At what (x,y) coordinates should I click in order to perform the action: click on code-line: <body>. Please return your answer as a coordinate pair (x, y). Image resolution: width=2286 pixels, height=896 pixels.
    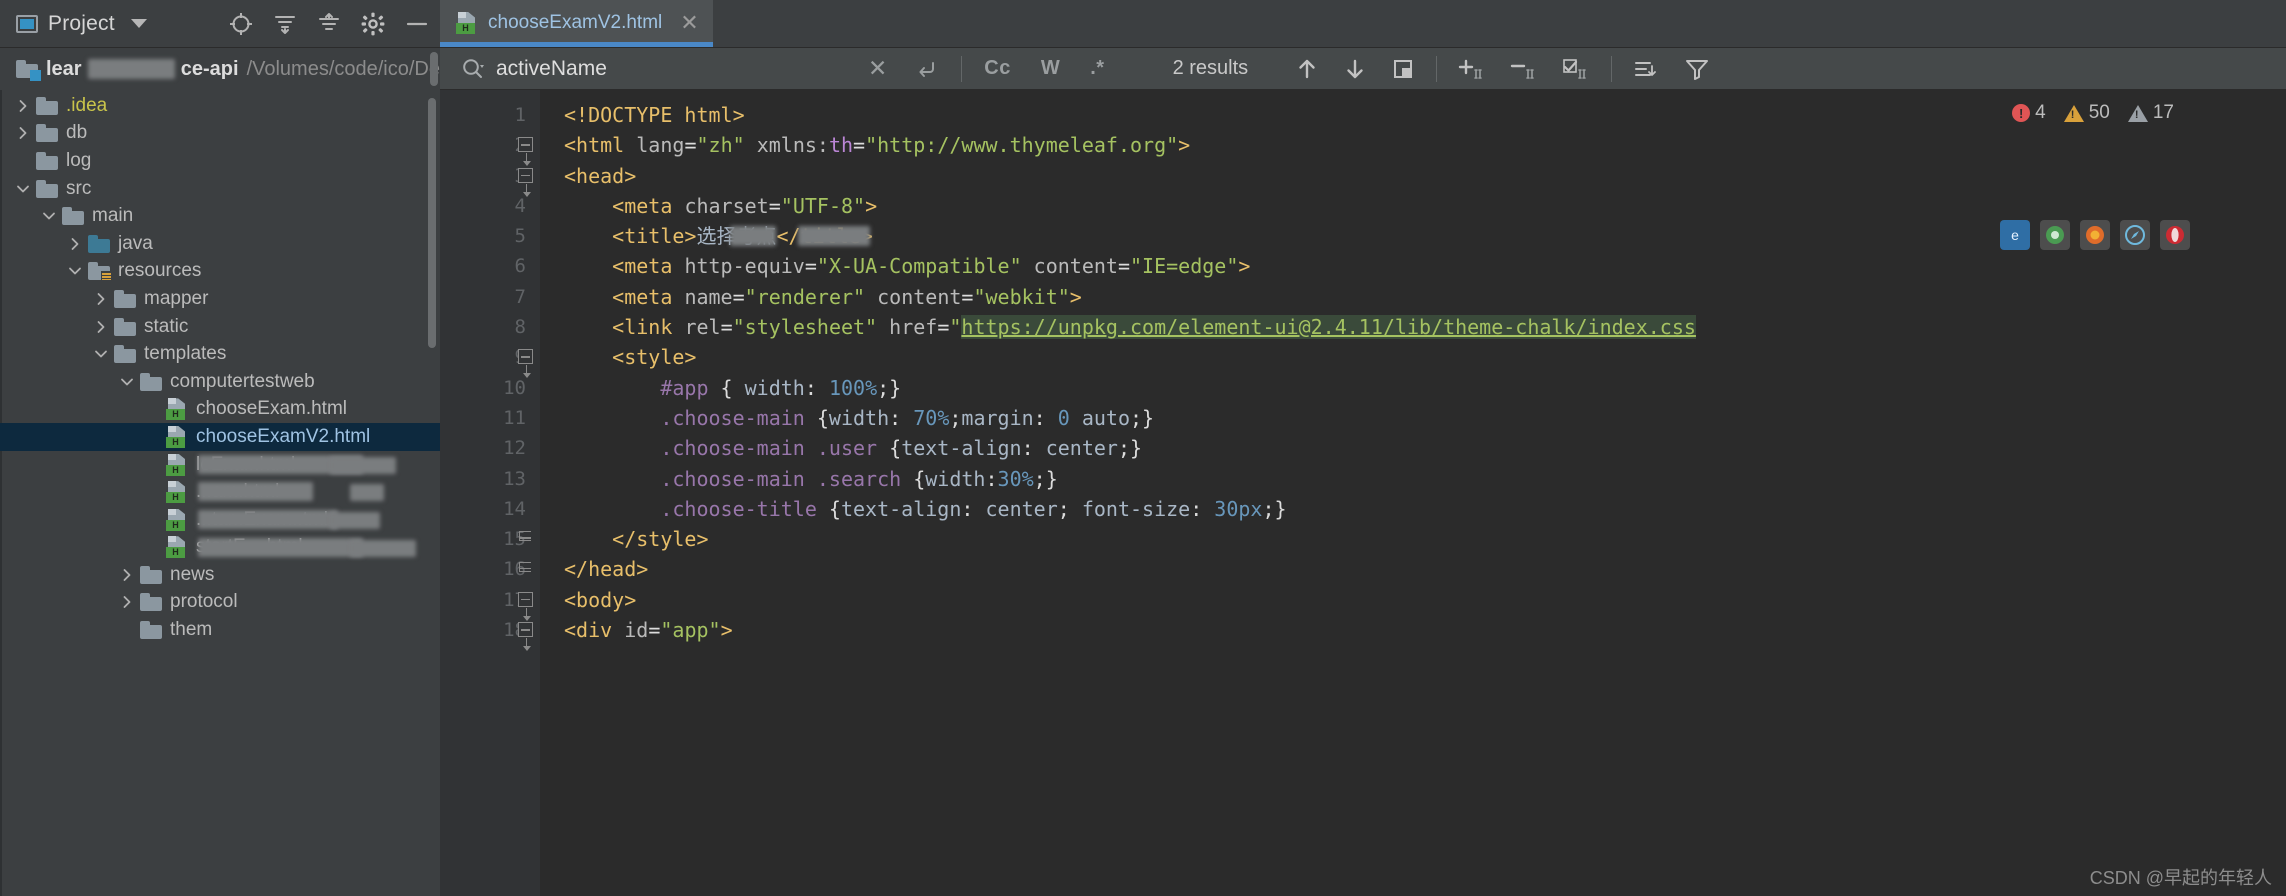
    Looking at the image, I should click on (1413, 600).